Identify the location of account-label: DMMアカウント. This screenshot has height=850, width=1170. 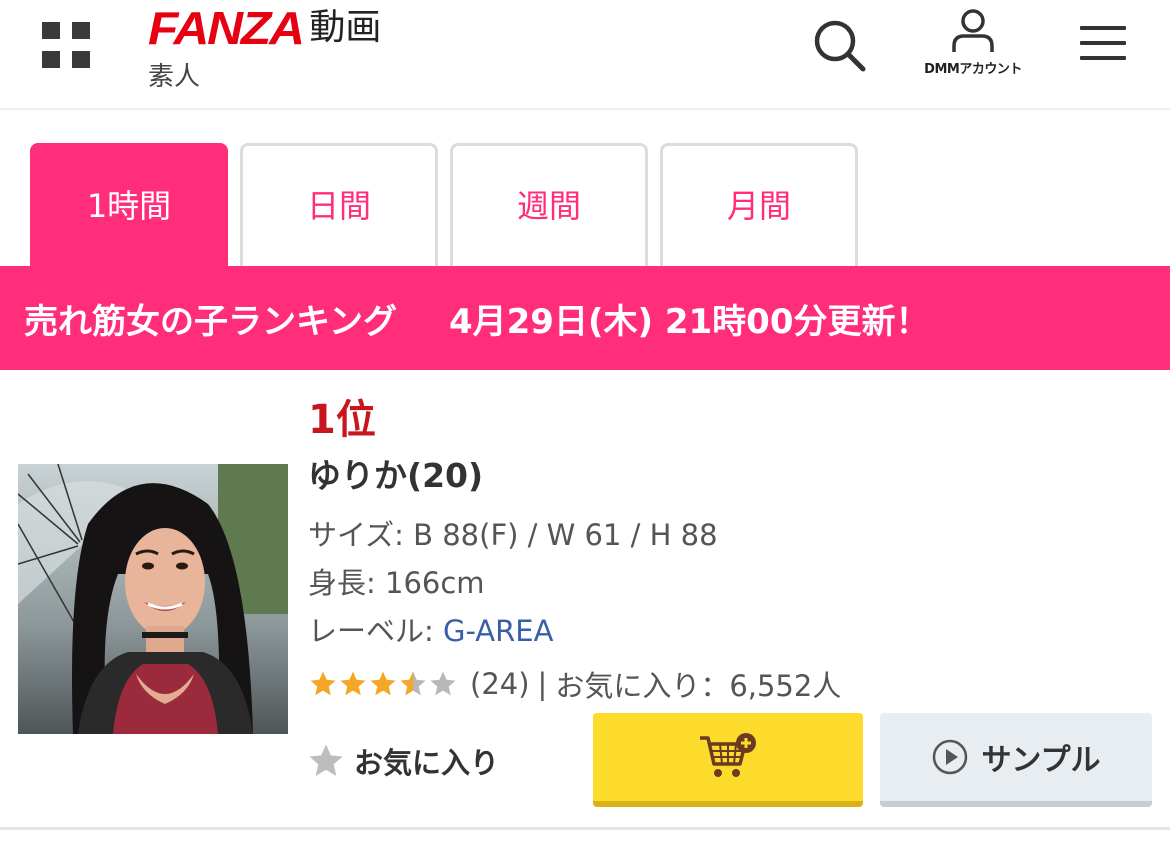
(973, 69).